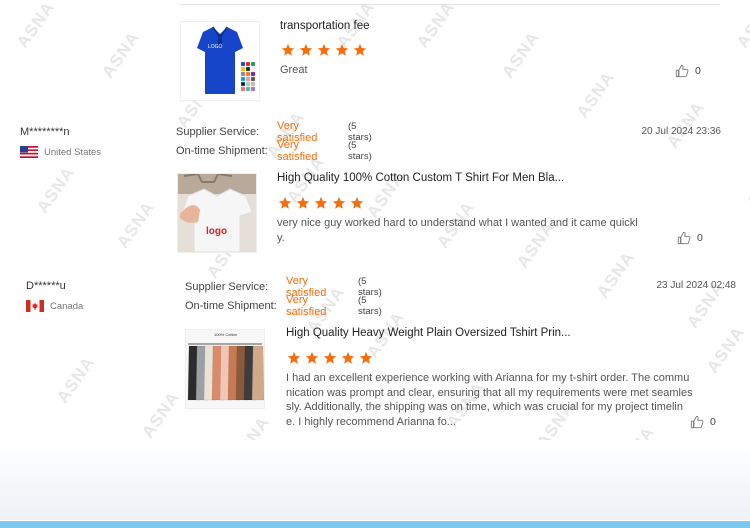 Image resolution: width=750 pixels, height=528 pixels. What do you see at coordinates (281, 237) in the screenshot?
I see `comment-line: y.` at bounding box center [281, 237].